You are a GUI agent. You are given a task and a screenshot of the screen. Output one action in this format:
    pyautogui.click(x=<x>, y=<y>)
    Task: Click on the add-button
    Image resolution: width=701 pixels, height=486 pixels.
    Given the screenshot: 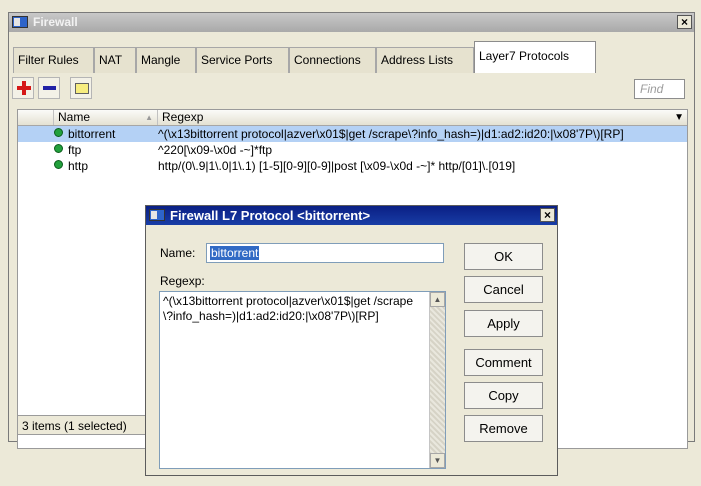 What is the action you would take?
    pyautogui.click(x=23, y=88)
    